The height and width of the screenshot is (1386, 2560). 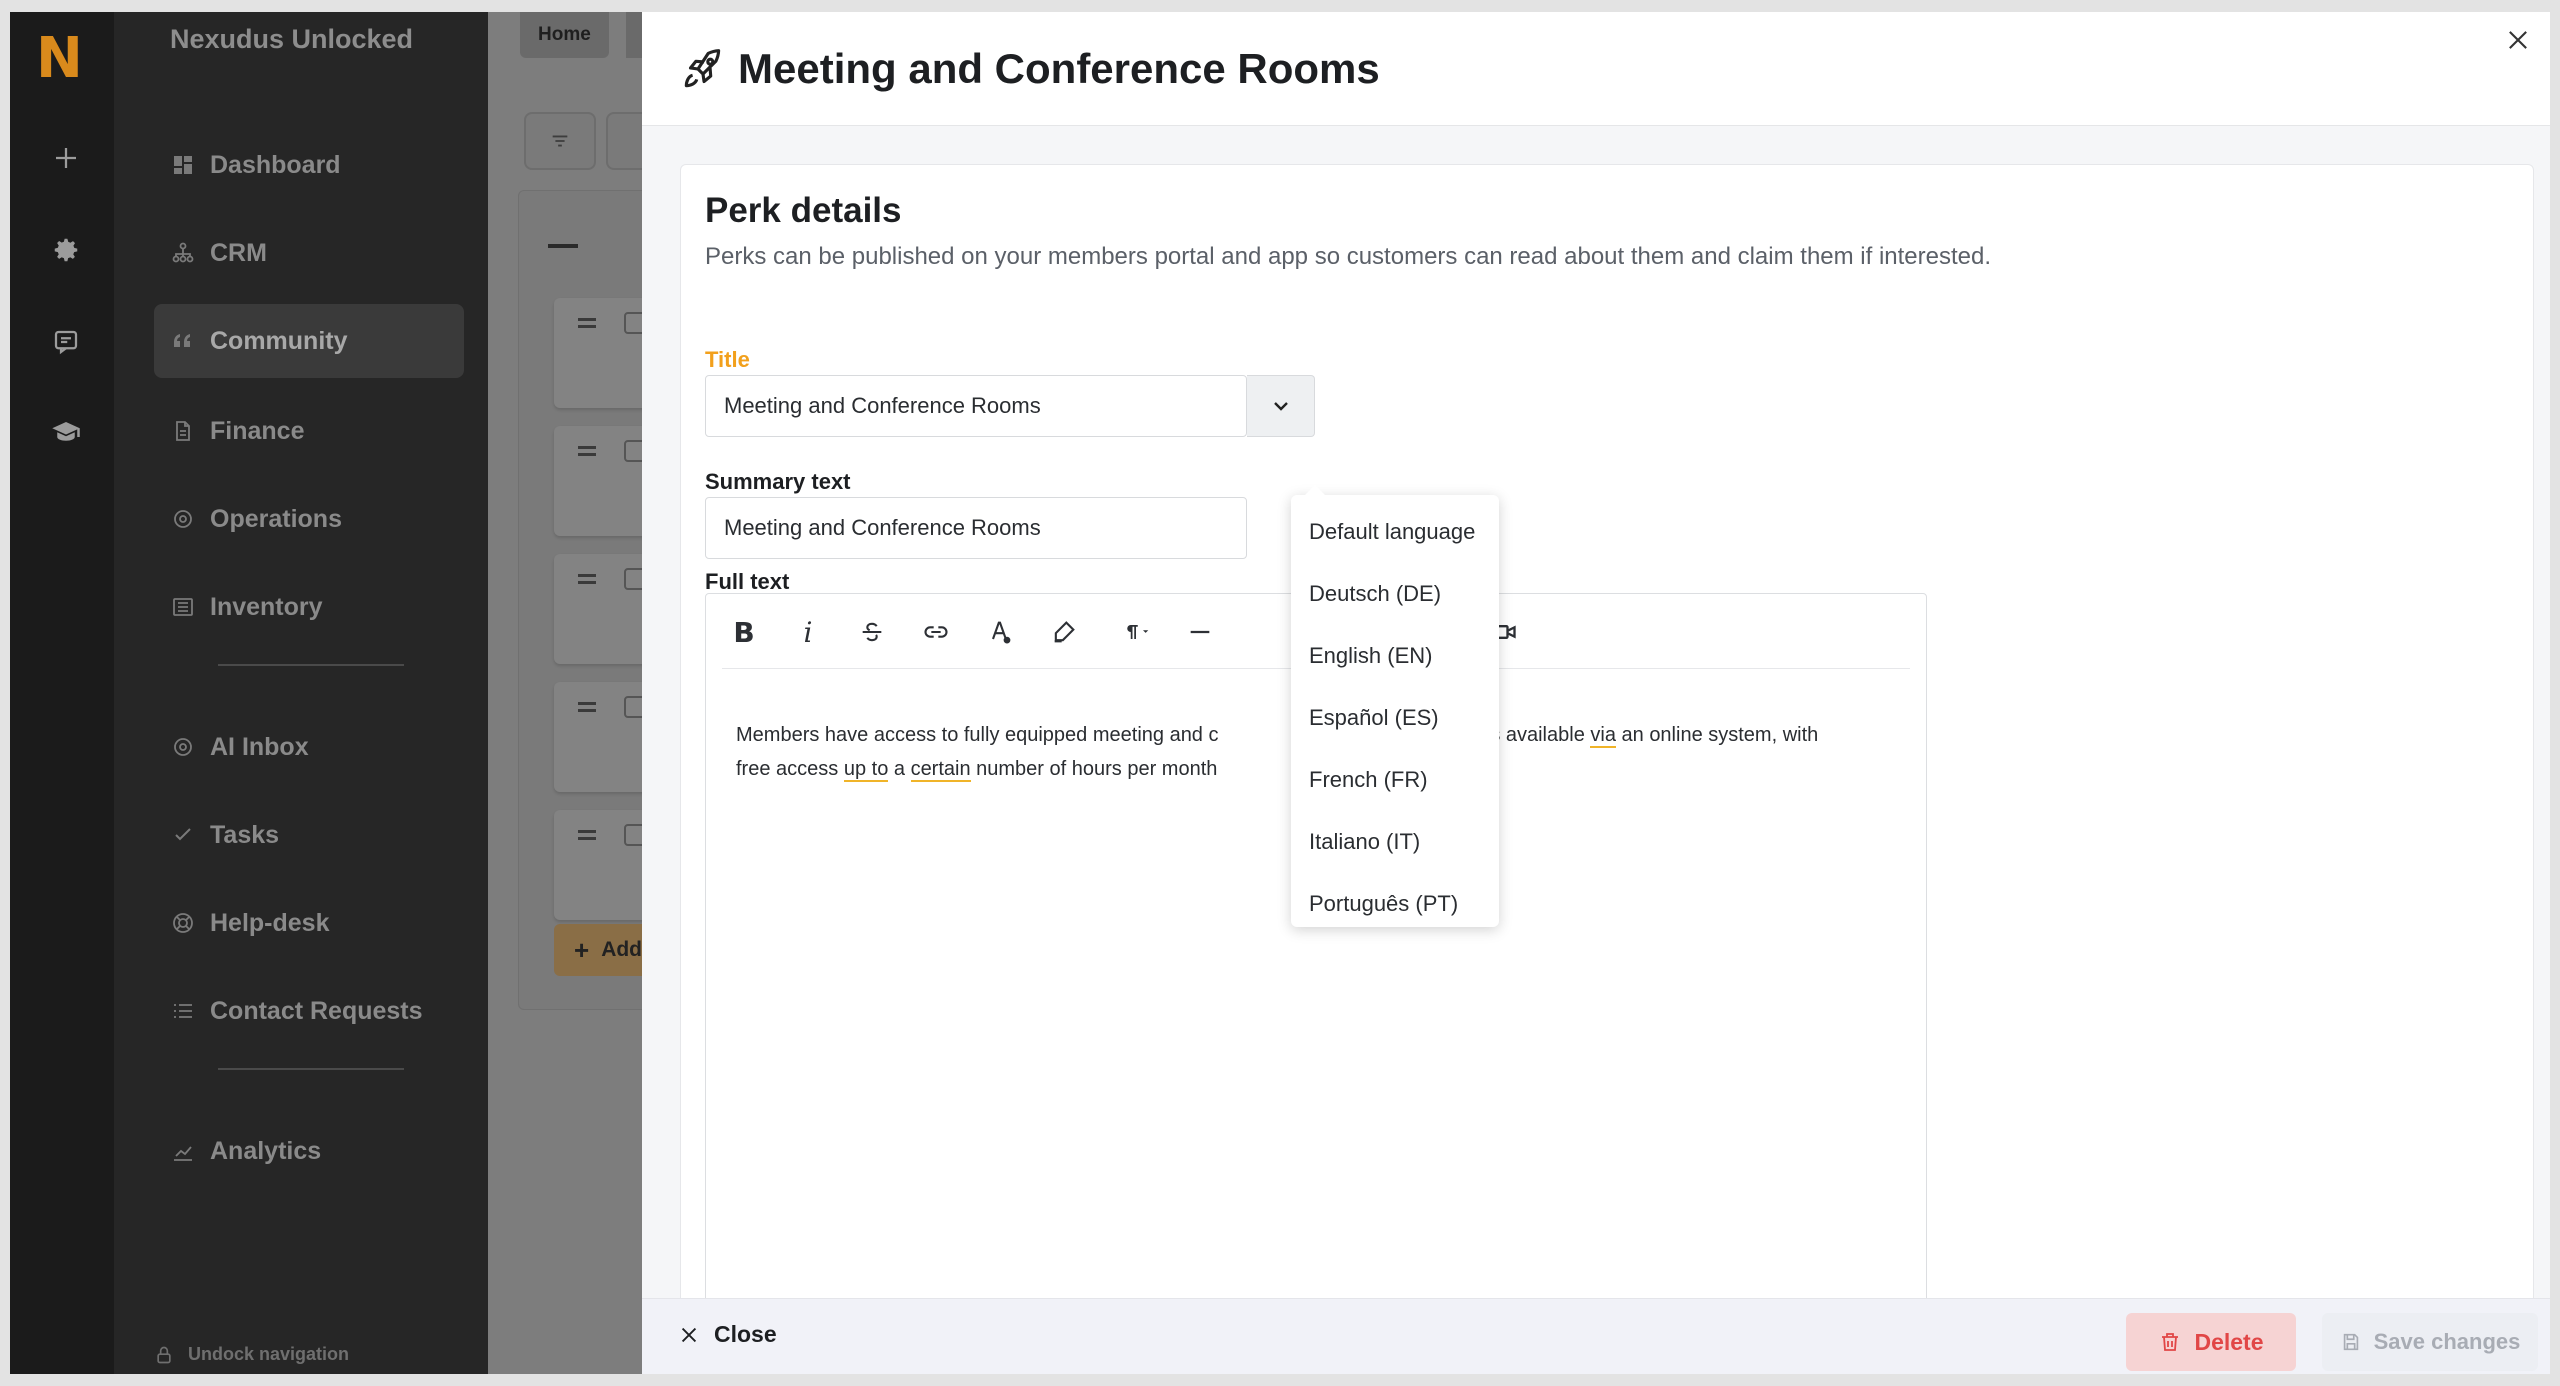 What do you see at coordinates (1395, 780) in the screenshot?
I see `language-option-fr: French (FR)` at bounding box center [1395, 780].